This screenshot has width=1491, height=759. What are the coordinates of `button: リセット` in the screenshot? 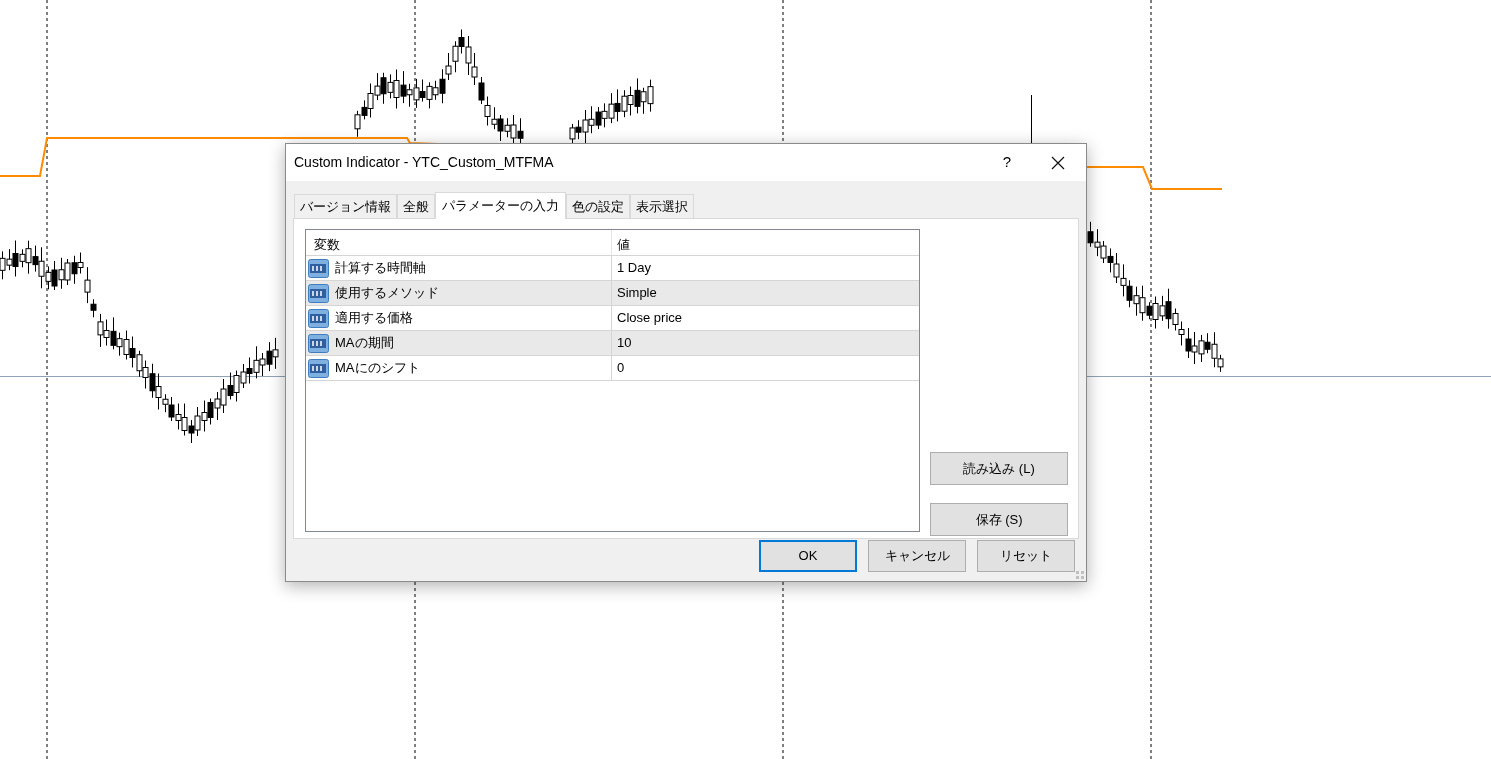 It's located at (1026, 556).